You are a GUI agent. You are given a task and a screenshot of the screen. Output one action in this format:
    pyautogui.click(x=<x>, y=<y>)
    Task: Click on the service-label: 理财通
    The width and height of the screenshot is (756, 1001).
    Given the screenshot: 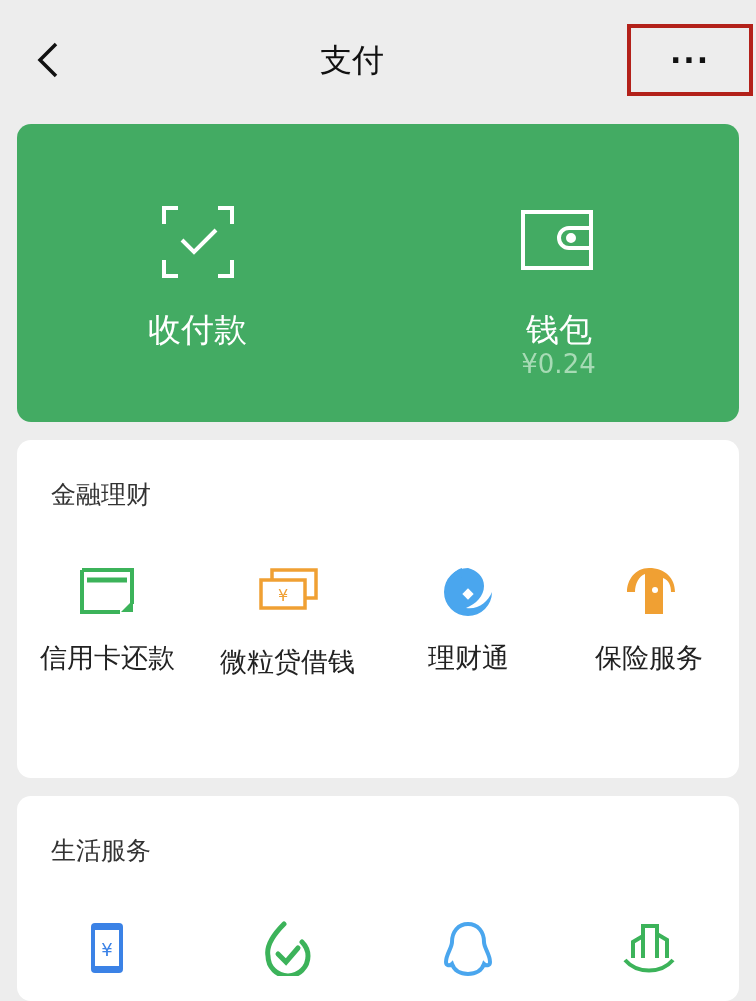 What is the action you would take?
    pyautogui.click(x=468, y=657)
    